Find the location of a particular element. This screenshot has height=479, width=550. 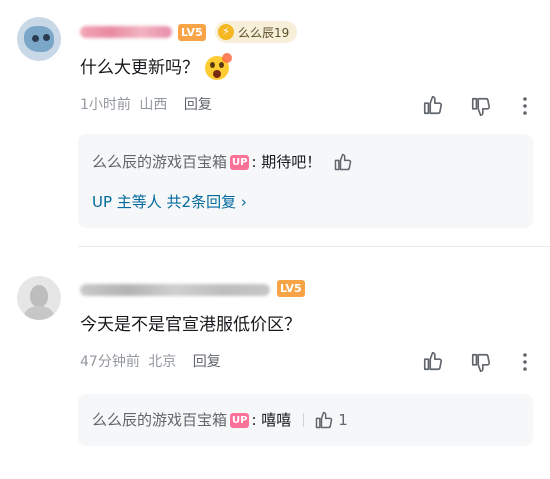

comment-meta: 1小时前 山西 回复 is located at coordinates (146, 105).